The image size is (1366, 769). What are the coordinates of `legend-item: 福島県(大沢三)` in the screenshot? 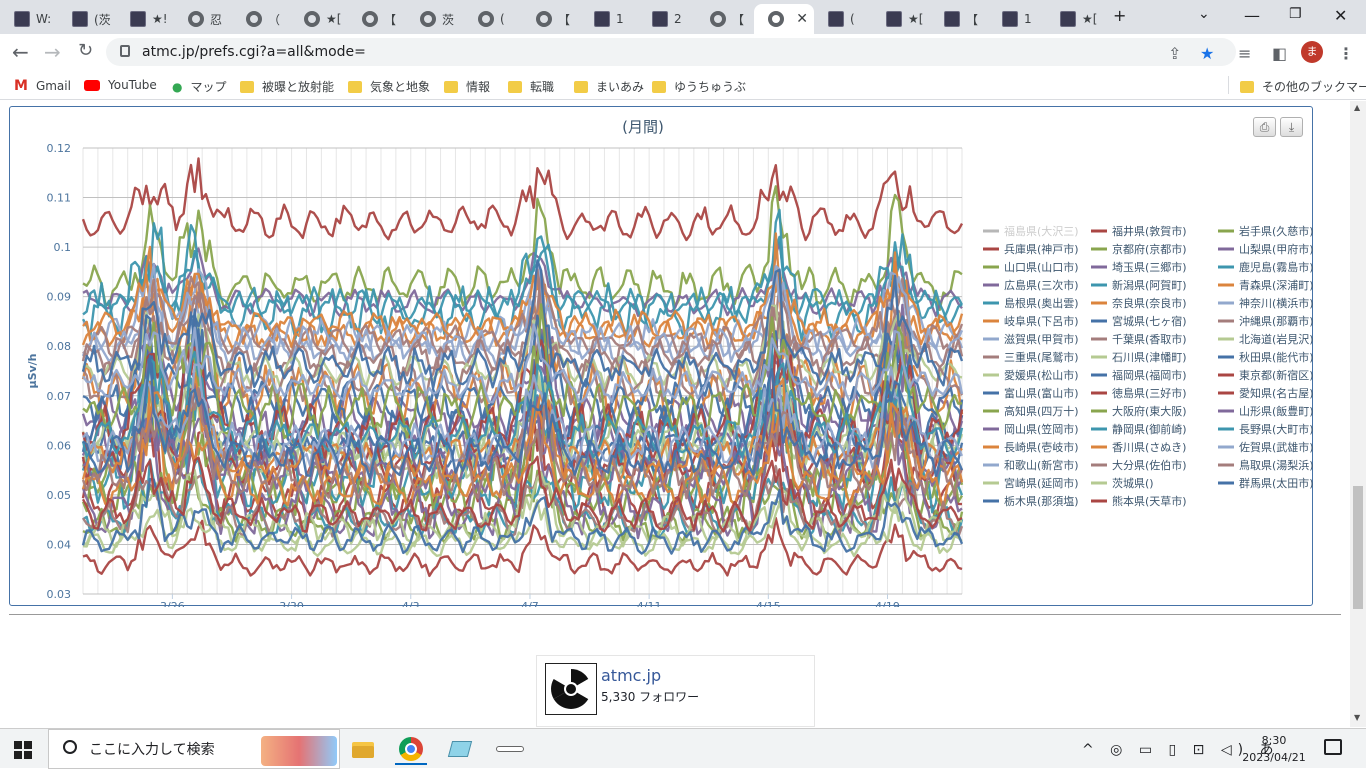 It's located at (1041, 231).